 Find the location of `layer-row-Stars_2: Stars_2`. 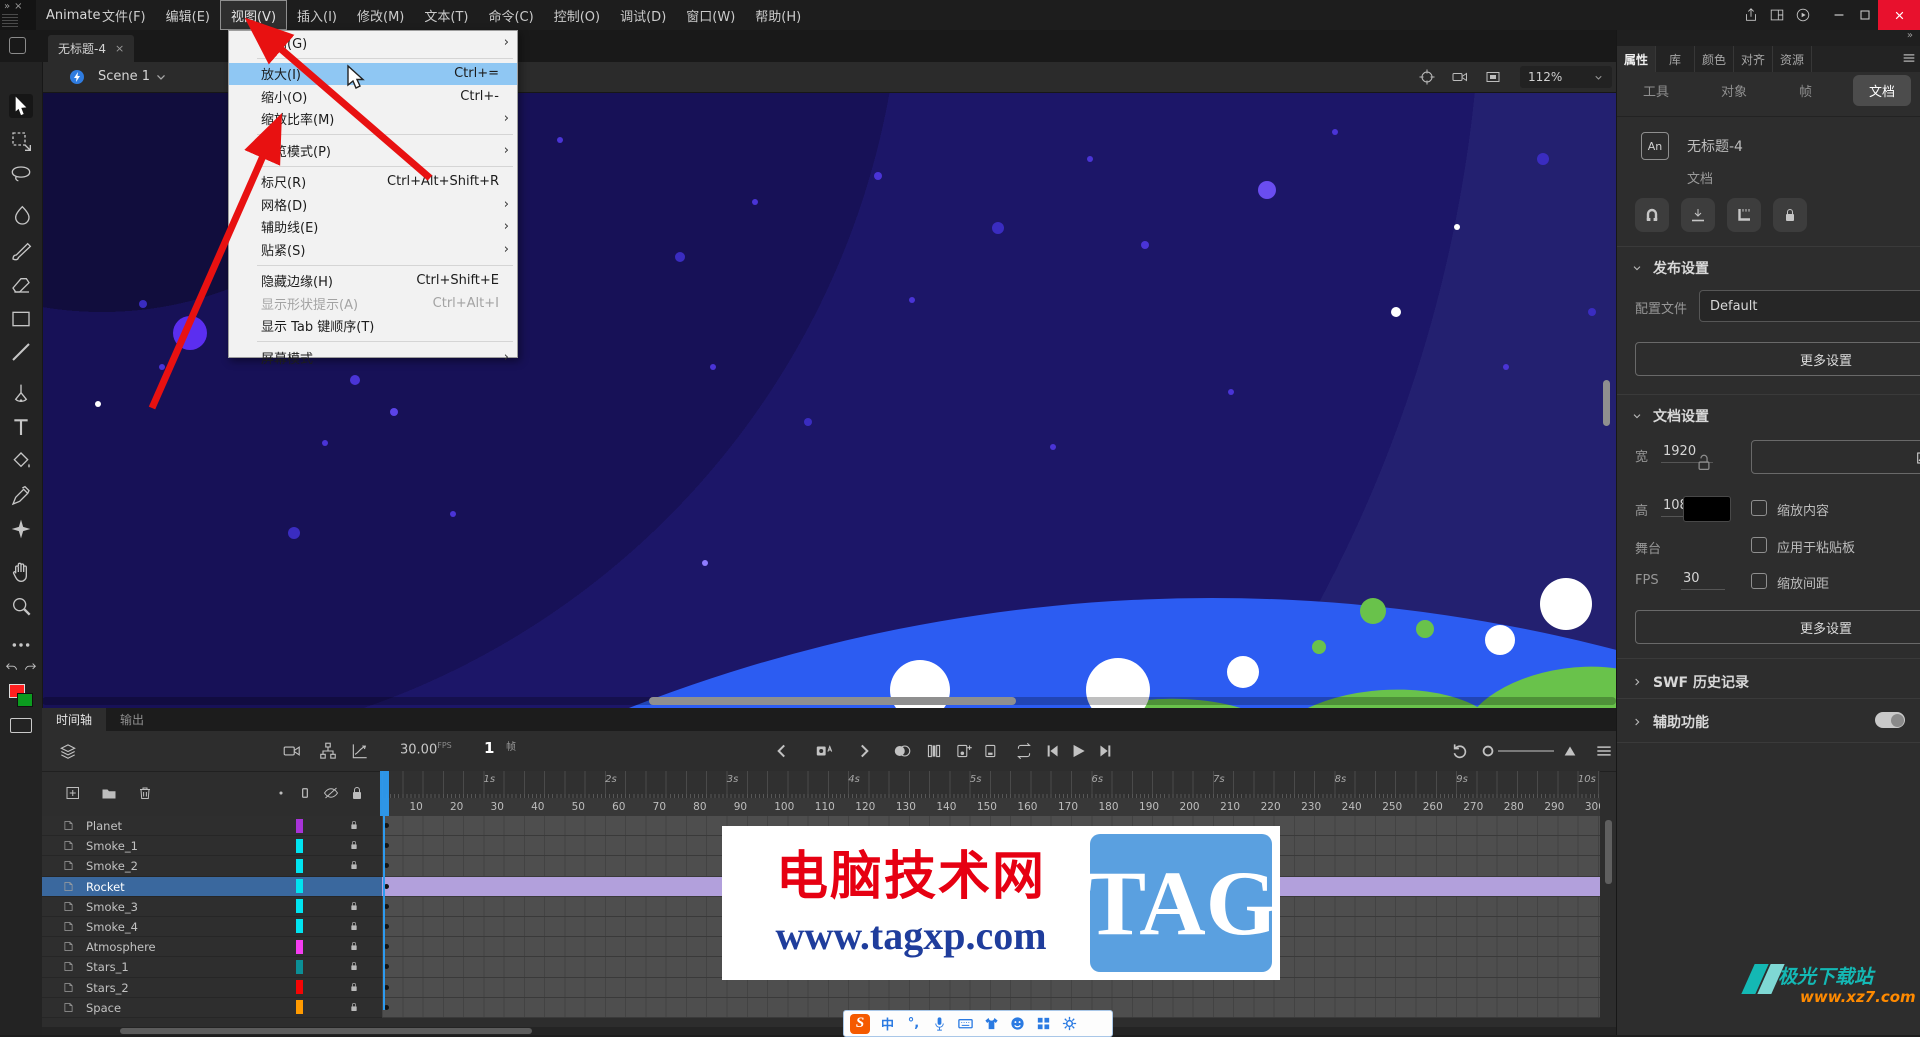

layer-row-Stars_2: Stars_2 is located at coordinates (212, 987).